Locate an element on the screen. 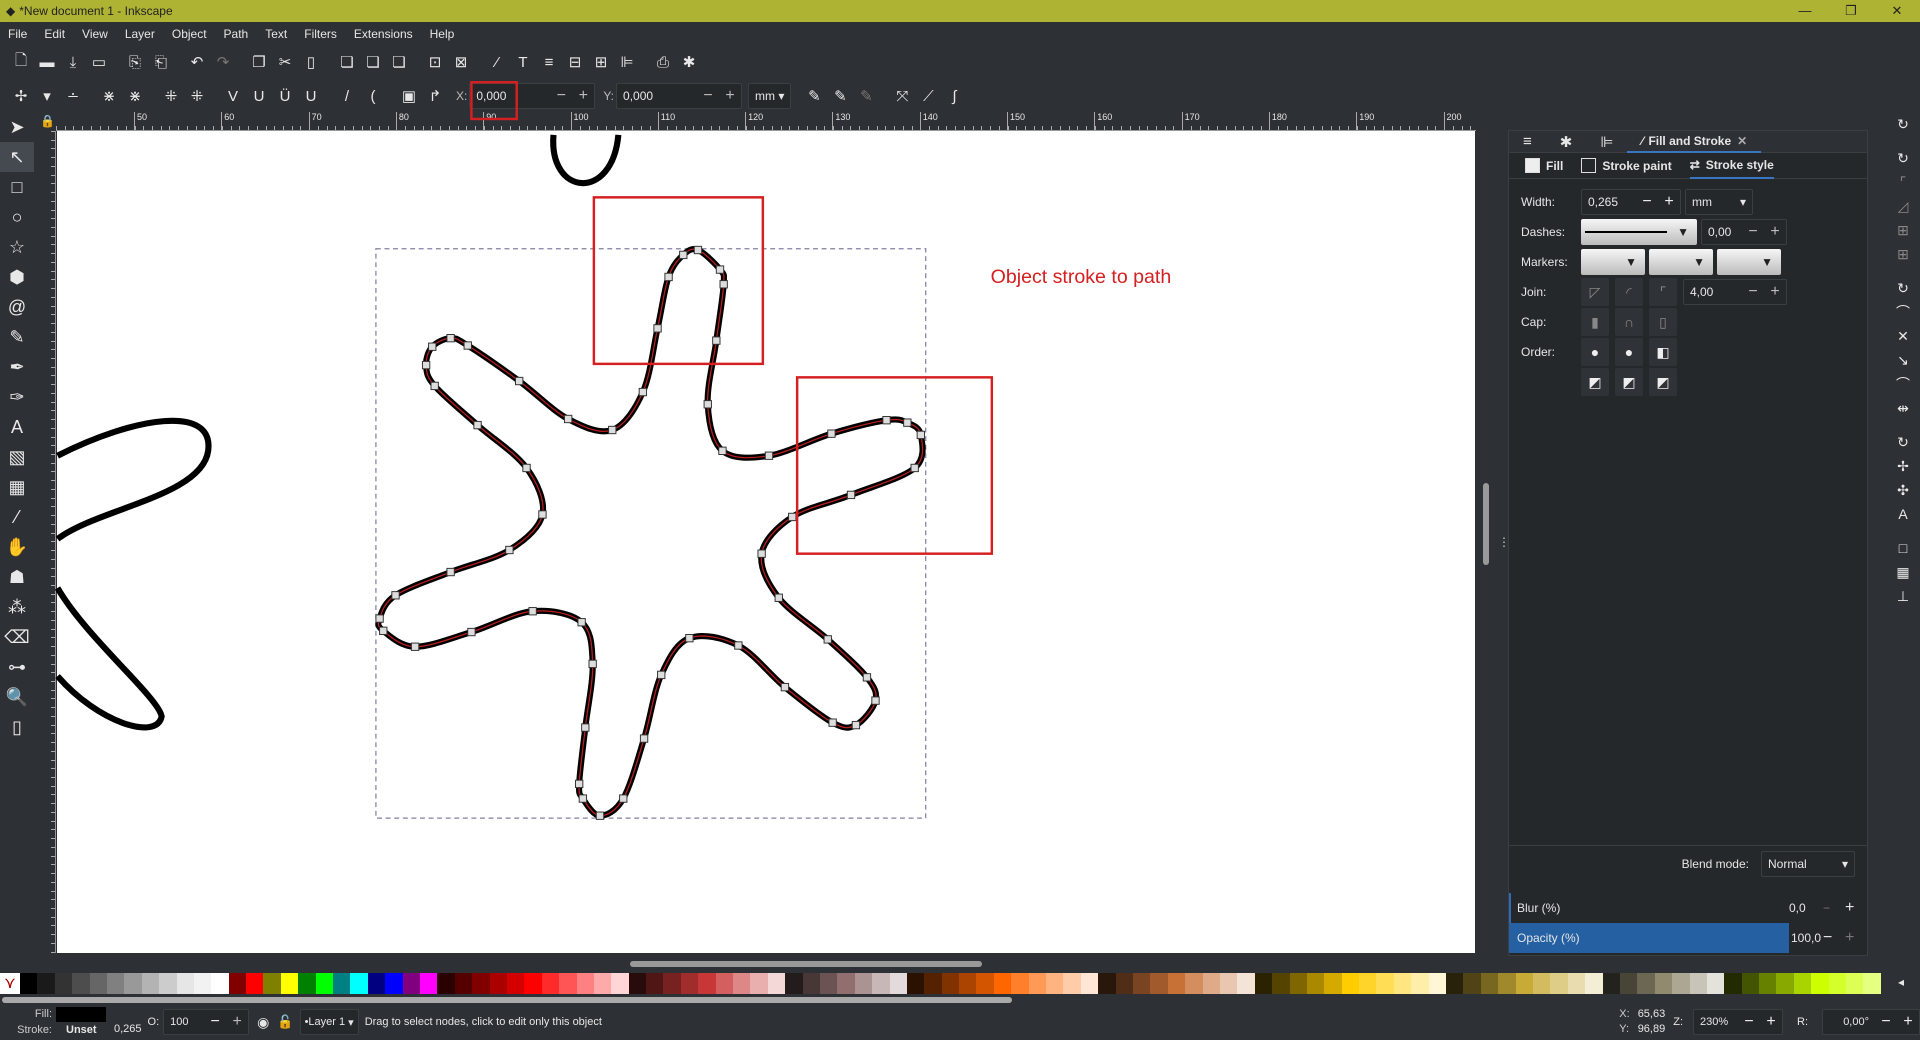 The height and width of the screenshot is (1040, 1920). new-document-icon: 🗋 is located at coordinates (21, 62).